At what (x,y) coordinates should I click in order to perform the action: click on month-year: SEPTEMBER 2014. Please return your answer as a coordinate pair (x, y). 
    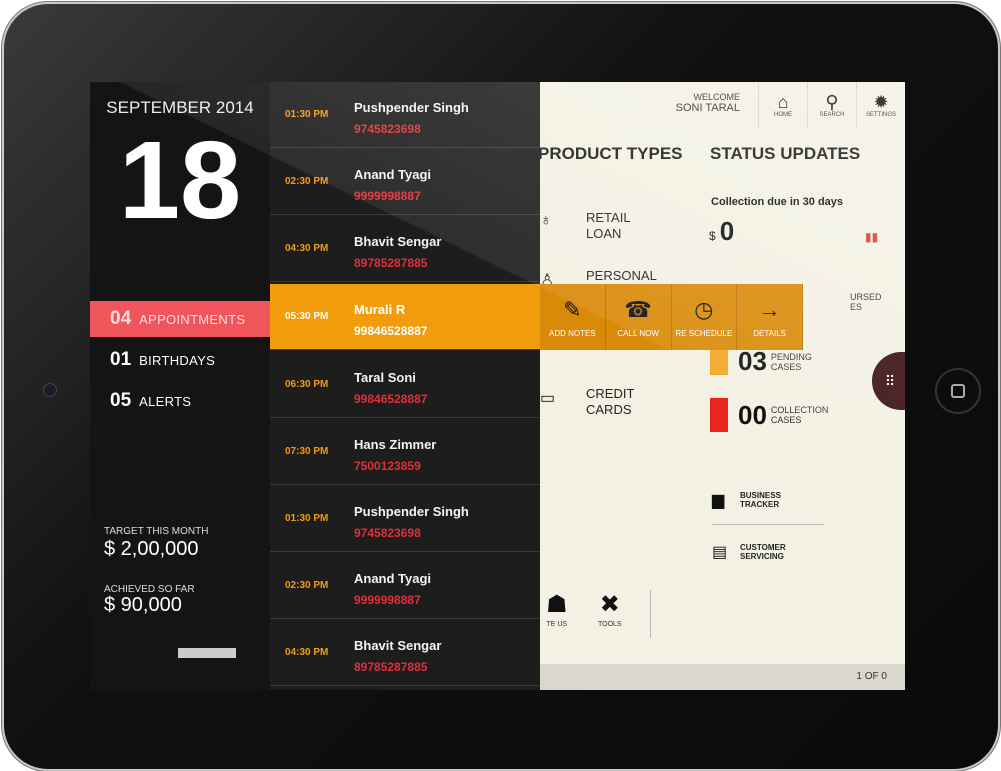
    Looking at the image, I should click on (180, 107).